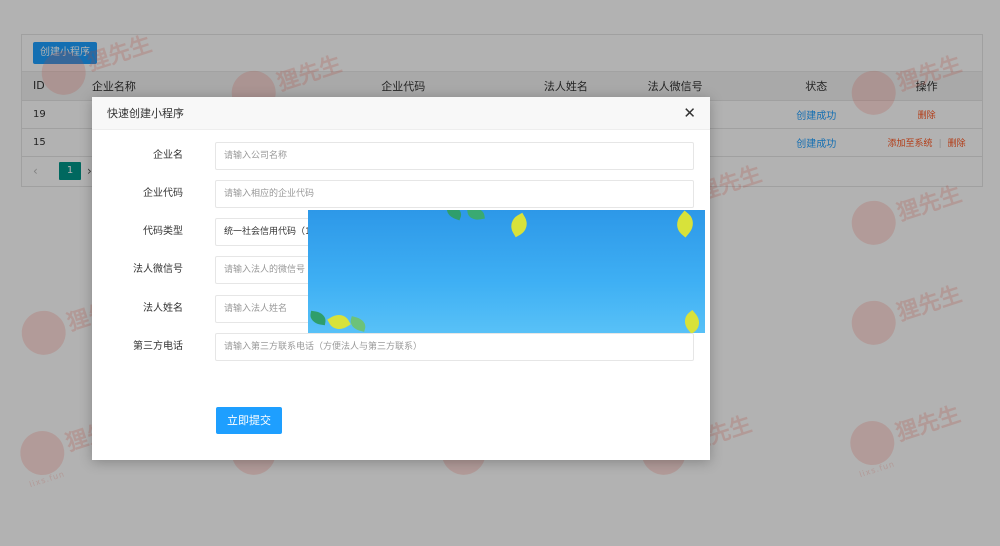 The width and height of the screenshot is (1000, 546). I want to click on submit-button: 立即提交, so click(249, 420).